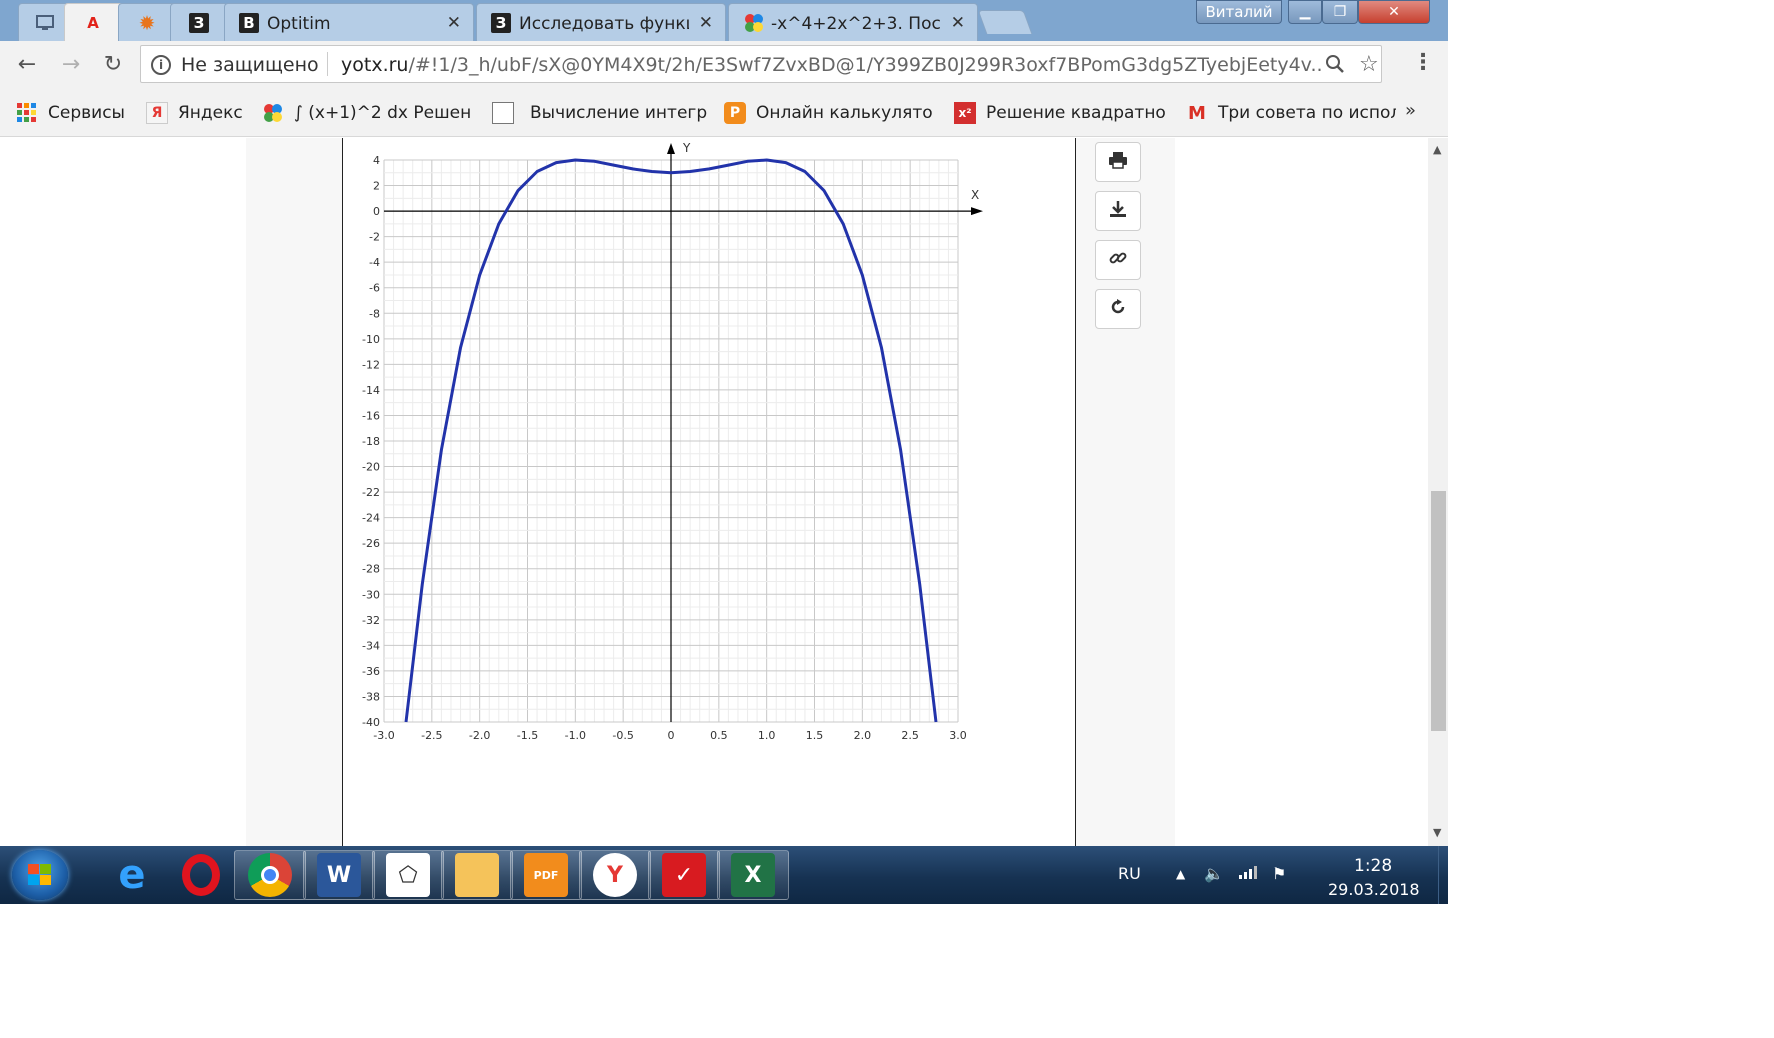 Image resolution: width=1774 pixels, height=1038 pixels. What do you see at coordinates (1335, 66) in the screenshot?
I see `zoom-icon` at bounding box center [1335, 66].